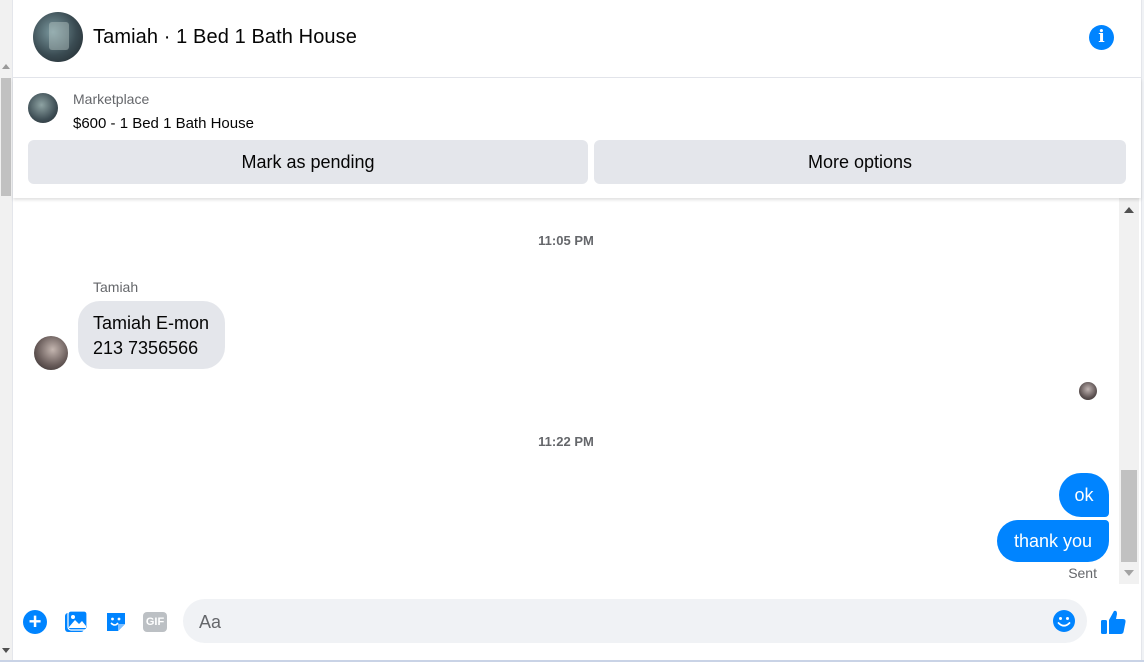  Describe the element at coordinates (225, 37) in the screenshot. I see `chat-title: Tamiah · 1 Bed 1 Bath House` at that location.